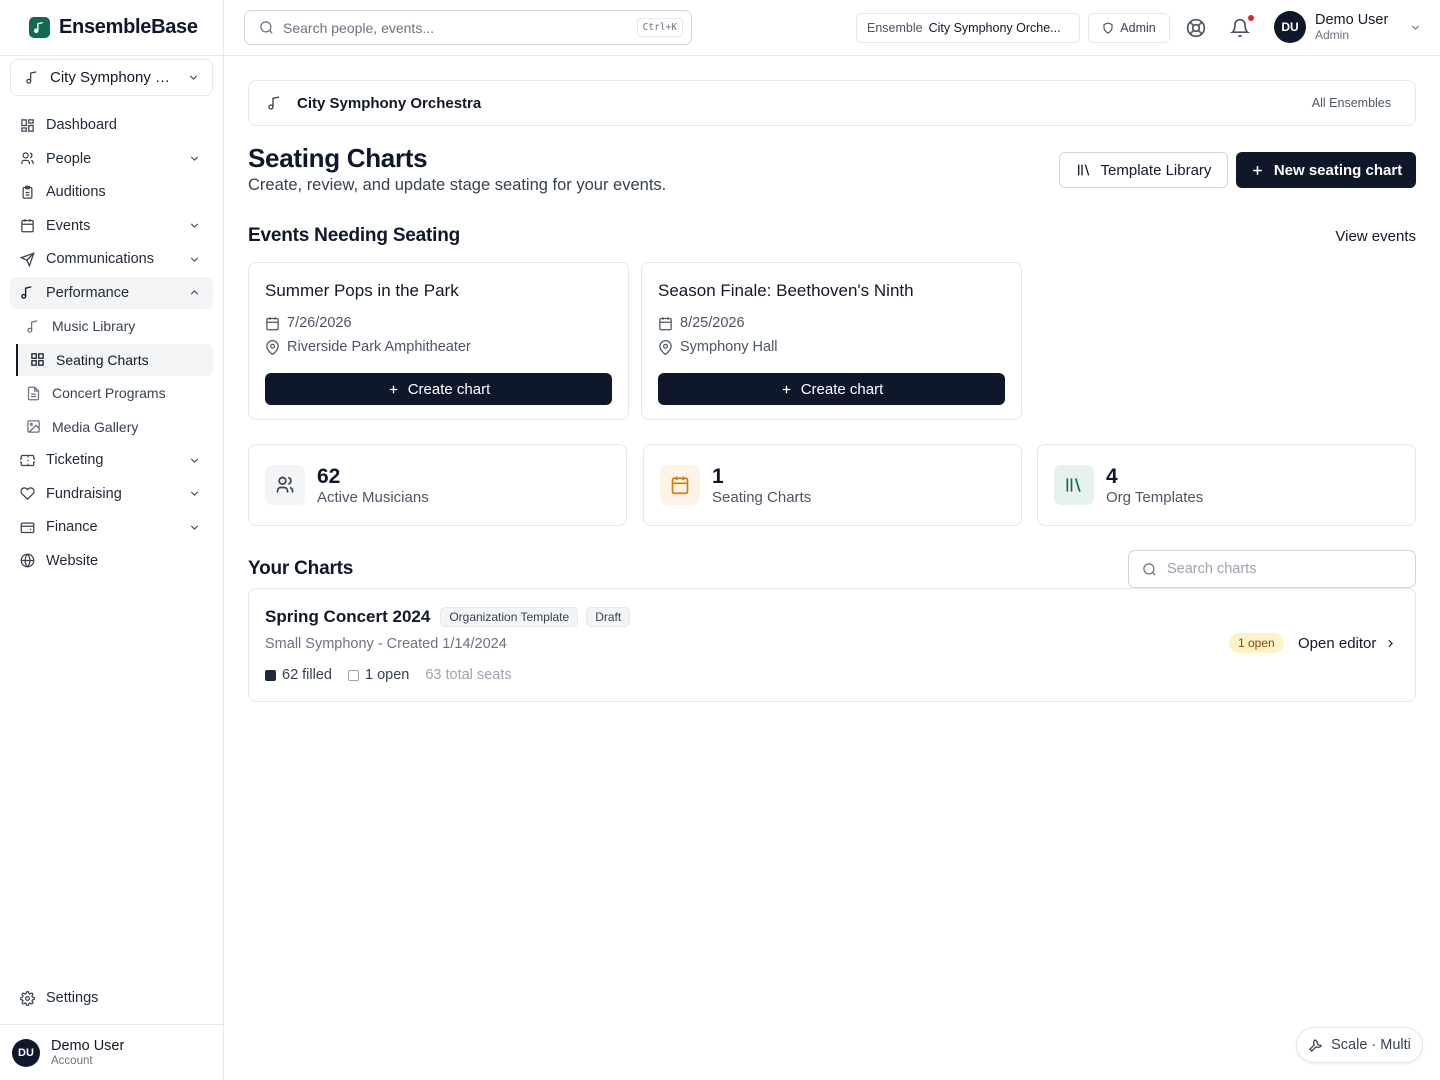  I want to click on clipboard-icon, so click(27, 192).